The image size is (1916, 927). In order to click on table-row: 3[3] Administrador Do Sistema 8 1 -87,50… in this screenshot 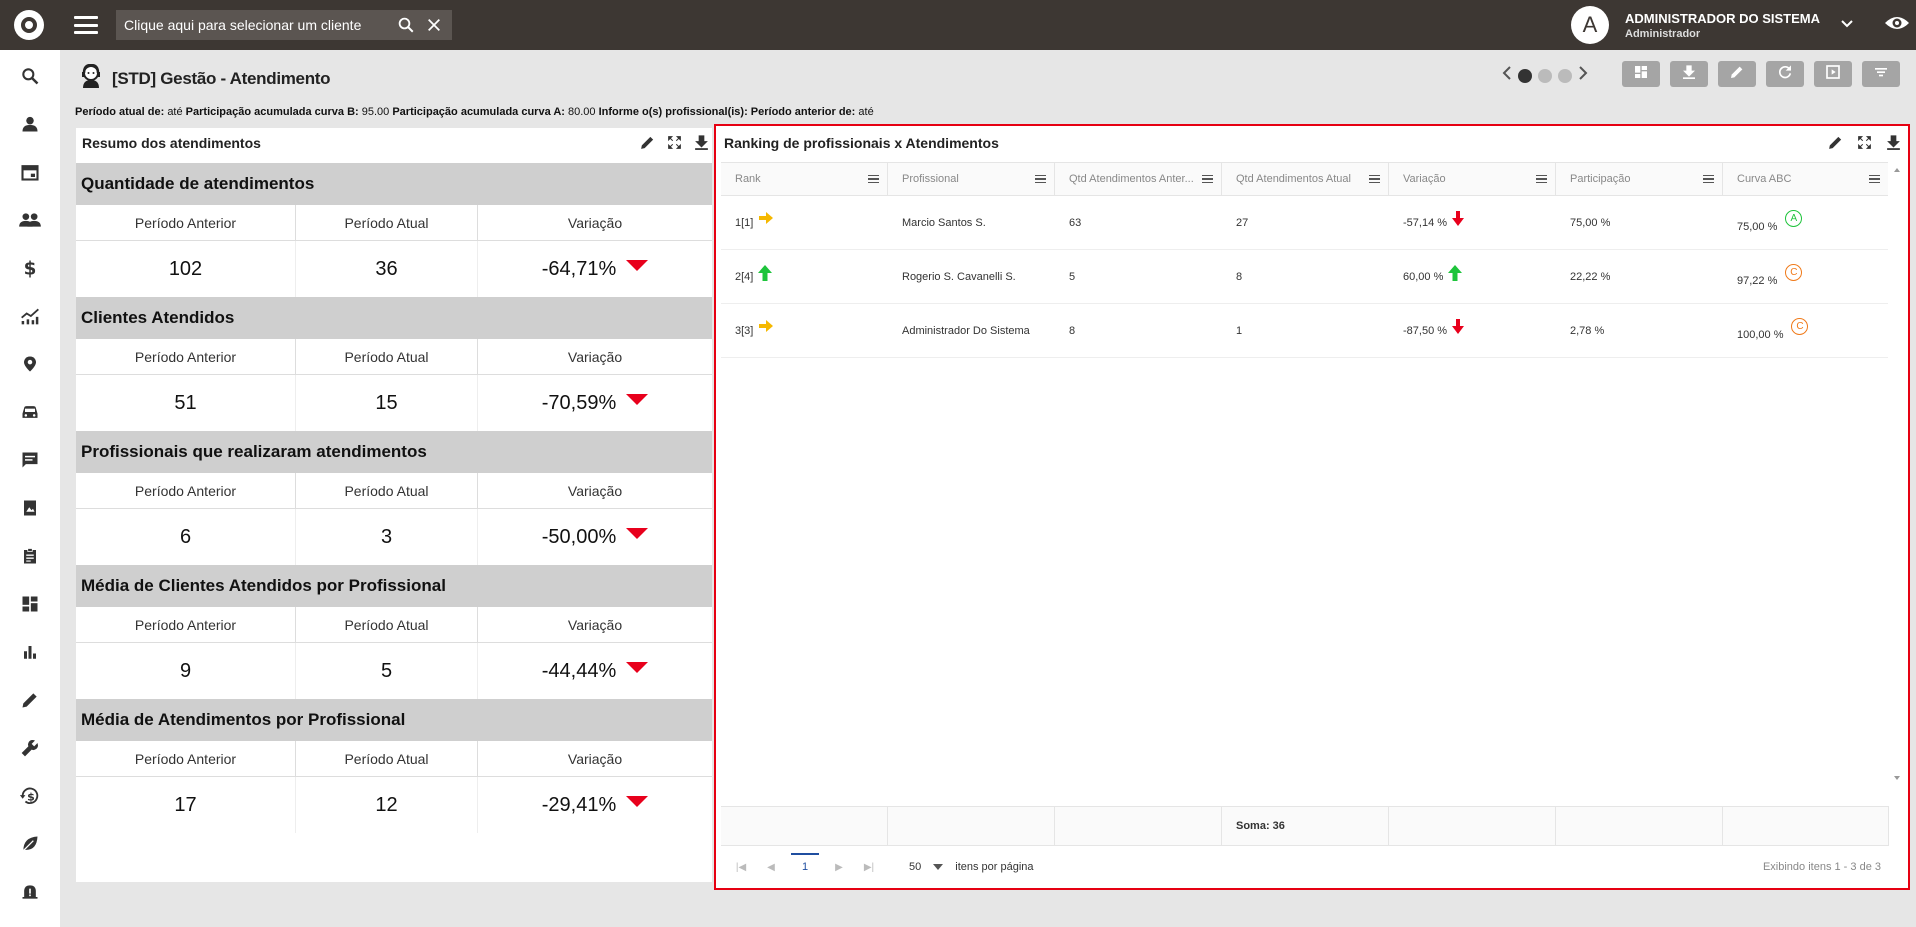, I will do `click(1305, 331)`.